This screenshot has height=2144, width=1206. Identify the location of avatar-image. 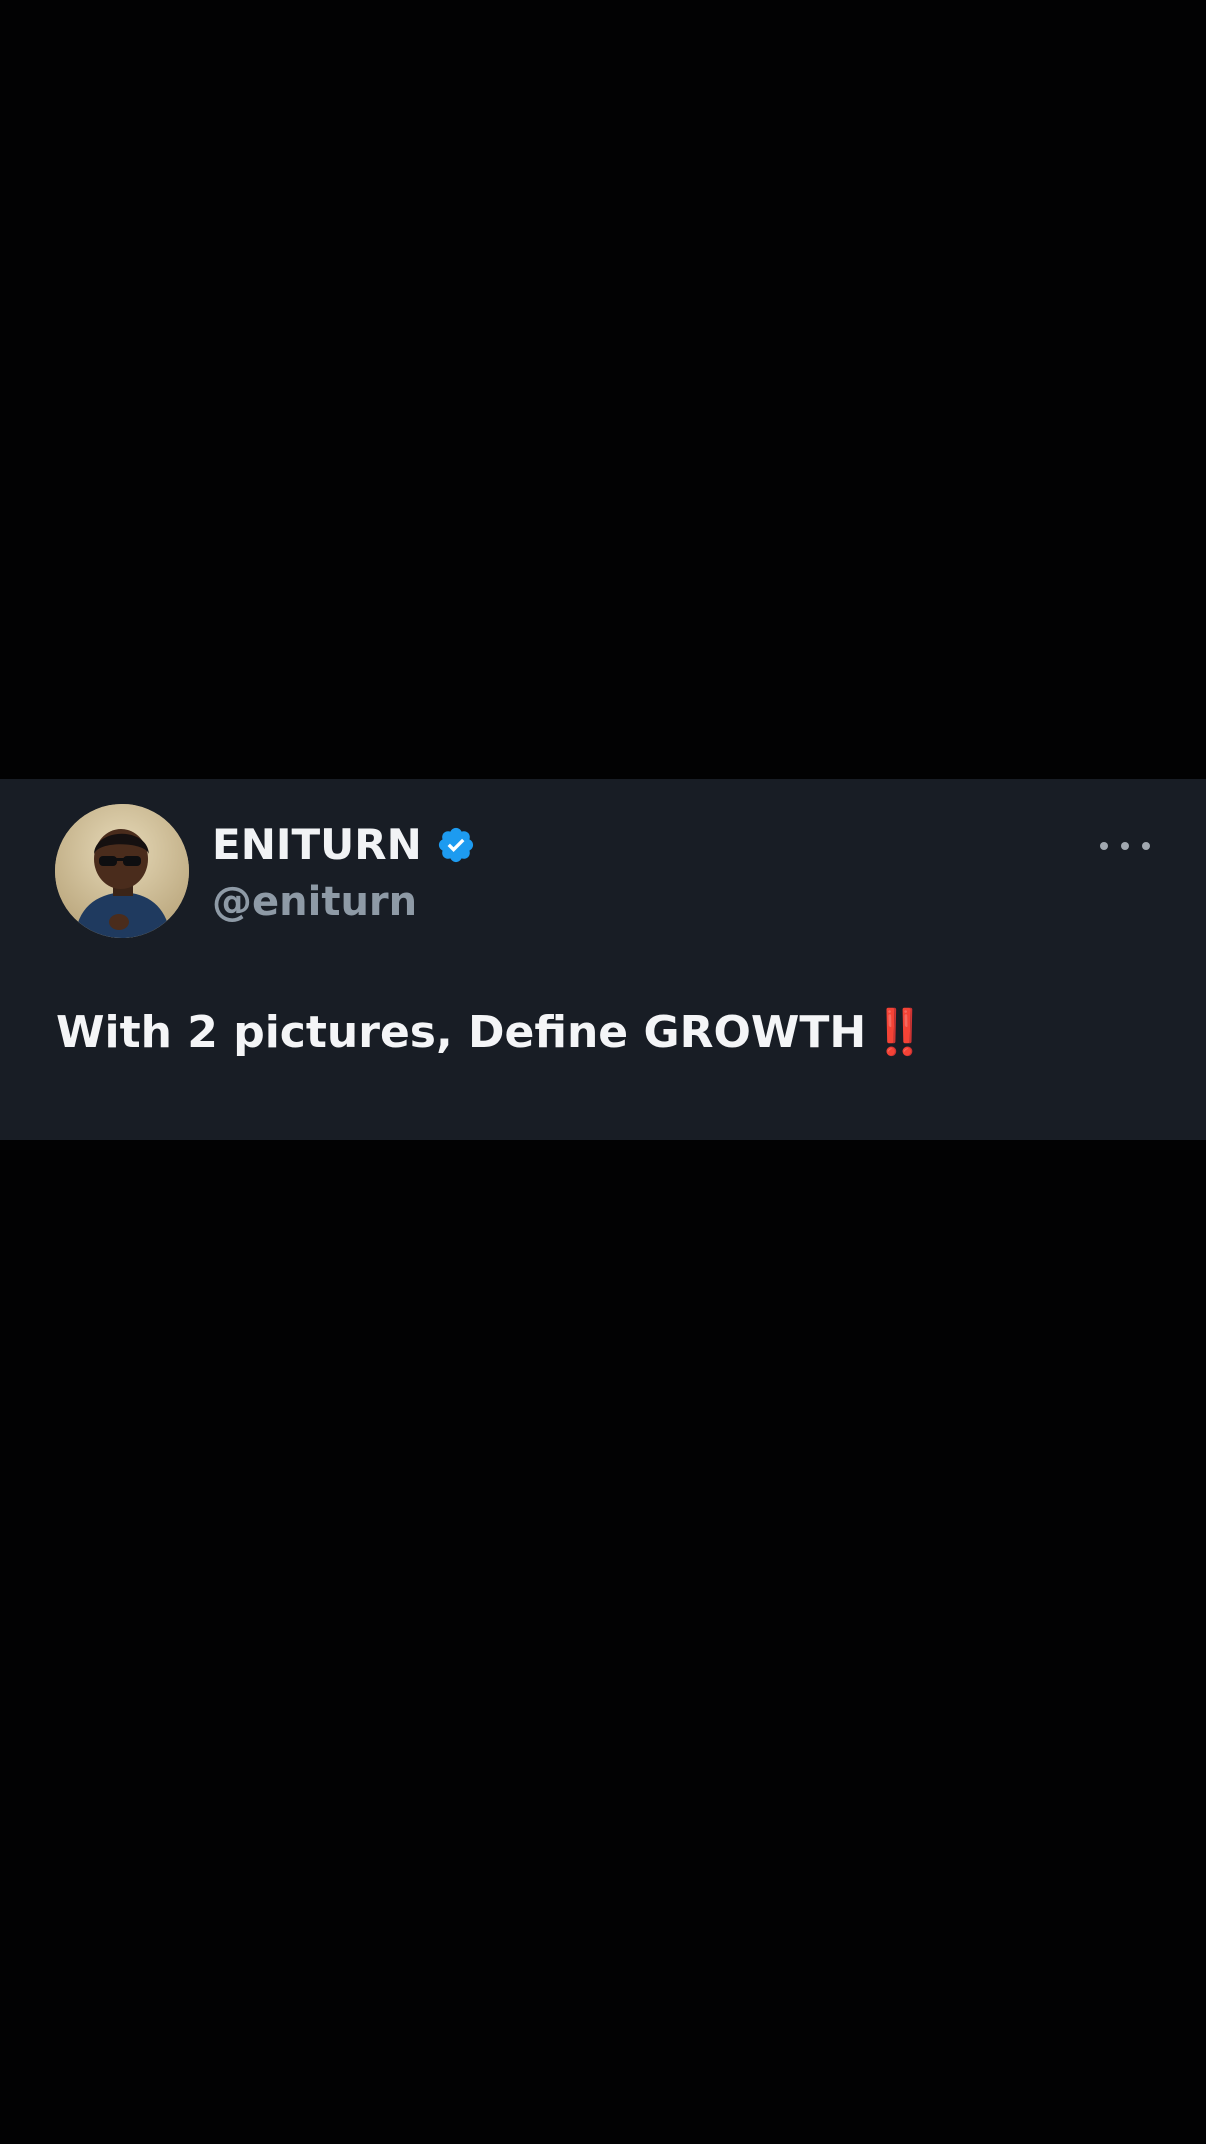
(122, 871).